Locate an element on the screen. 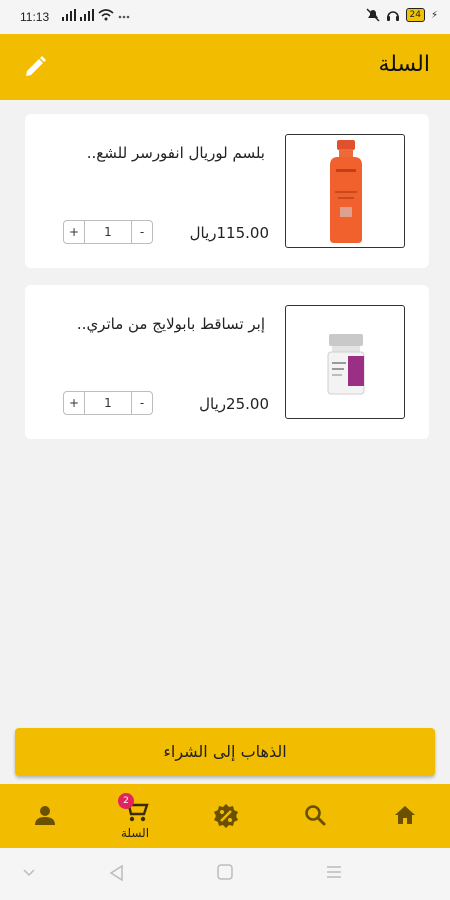 The height and width of the screenshot is (900, 450). back-icon is located at coordinates (117, 873).